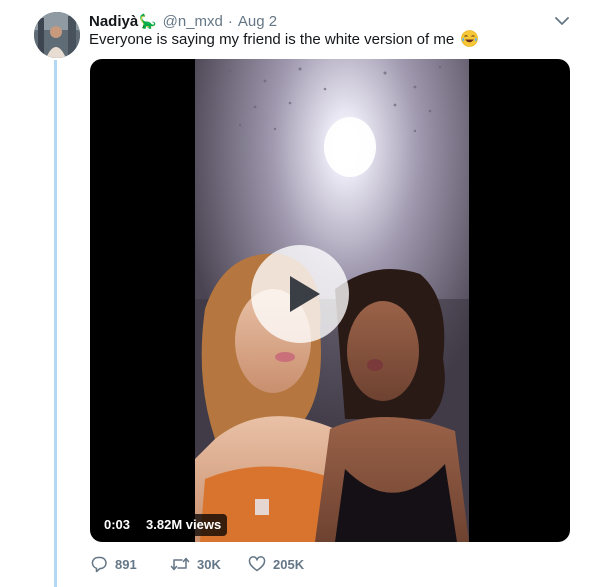  What do you see at coordinates (113, 21) in the screenshot?
I see `author-name: Nadiyà` at bounding box center [113, 21].